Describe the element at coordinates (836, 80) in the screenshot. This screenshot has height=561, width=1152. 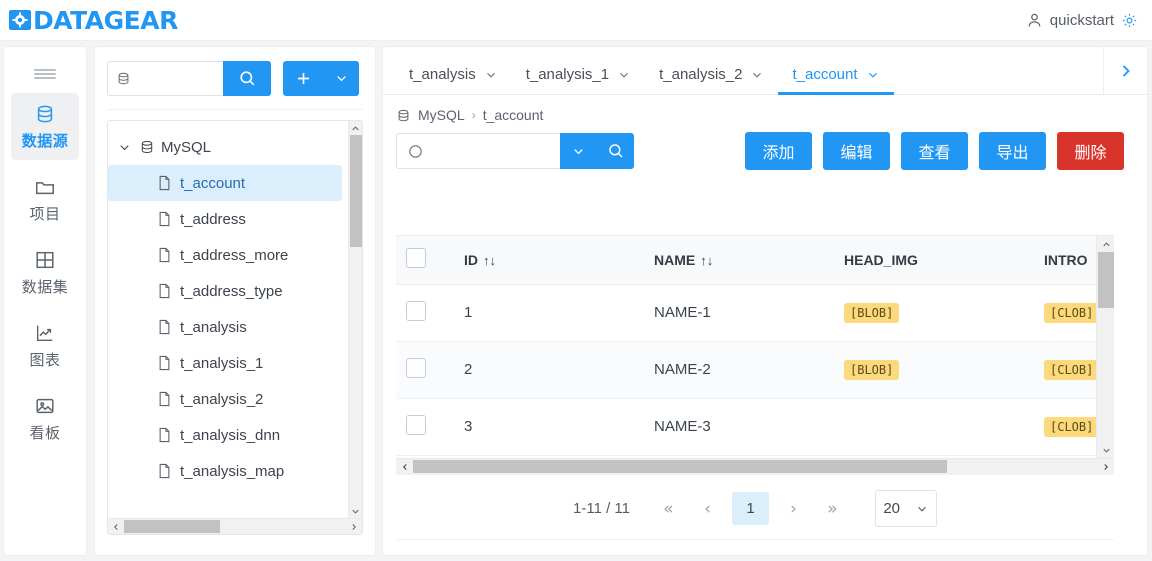
I see `tab-t_account: t_account` at that location.